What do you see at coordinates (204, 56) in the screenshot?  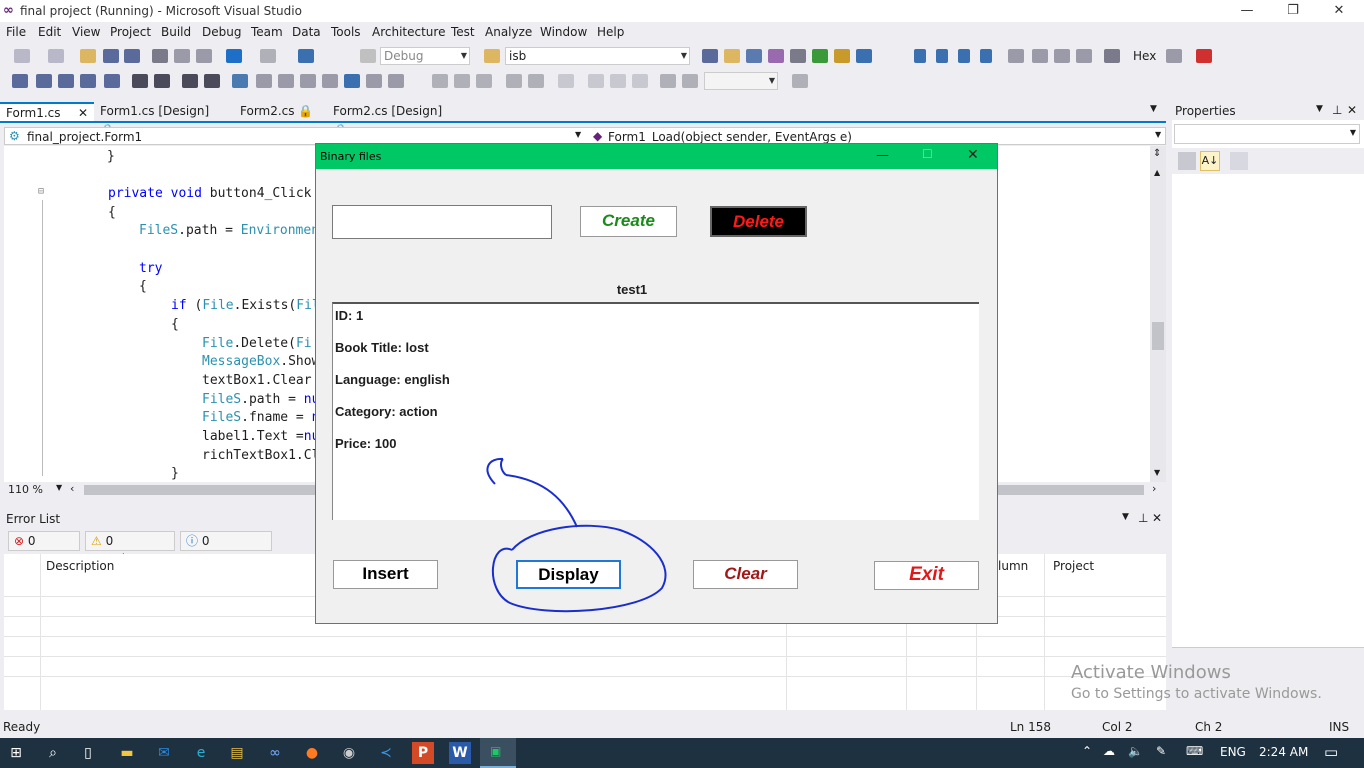 I see `paste-icon` at bounding box center [204, 56].